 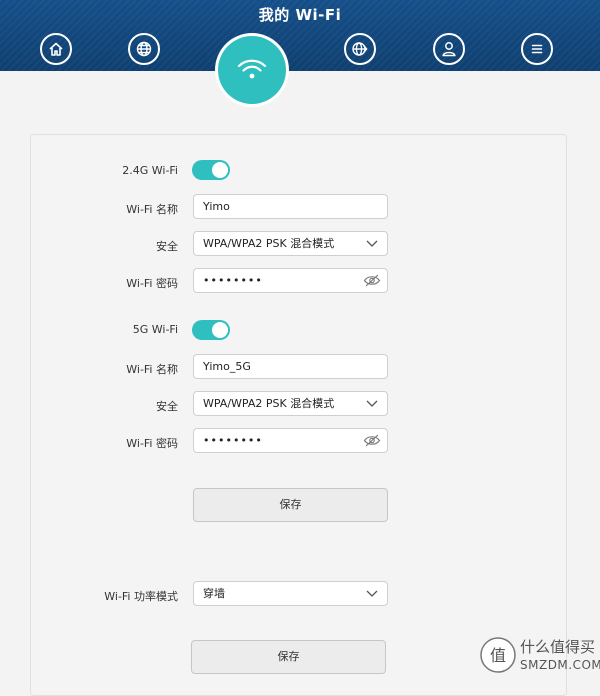 What do you see at coordinates (152, 283) in the screenshot?
I see `wifi24-password-label: Wi-Fi 密码` at bounding box center [152, 283].